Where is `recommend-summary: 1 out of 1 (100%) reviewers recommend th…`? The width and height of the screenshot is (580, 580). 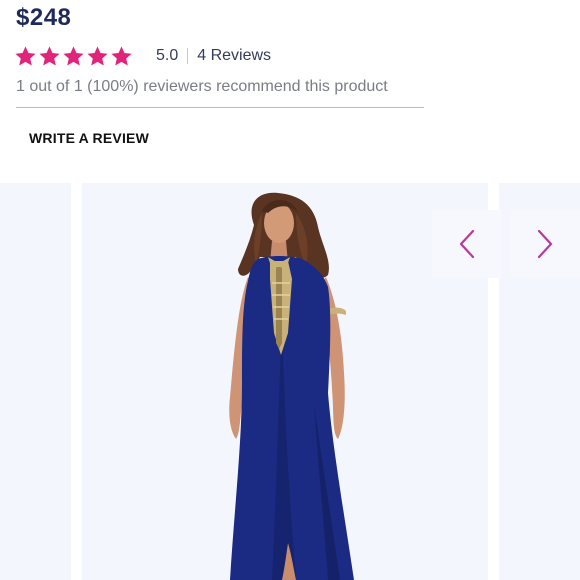
recommend-summary: 1 out of 1 (100%) reviewers recommend th… is located at coordinates (202, 86).